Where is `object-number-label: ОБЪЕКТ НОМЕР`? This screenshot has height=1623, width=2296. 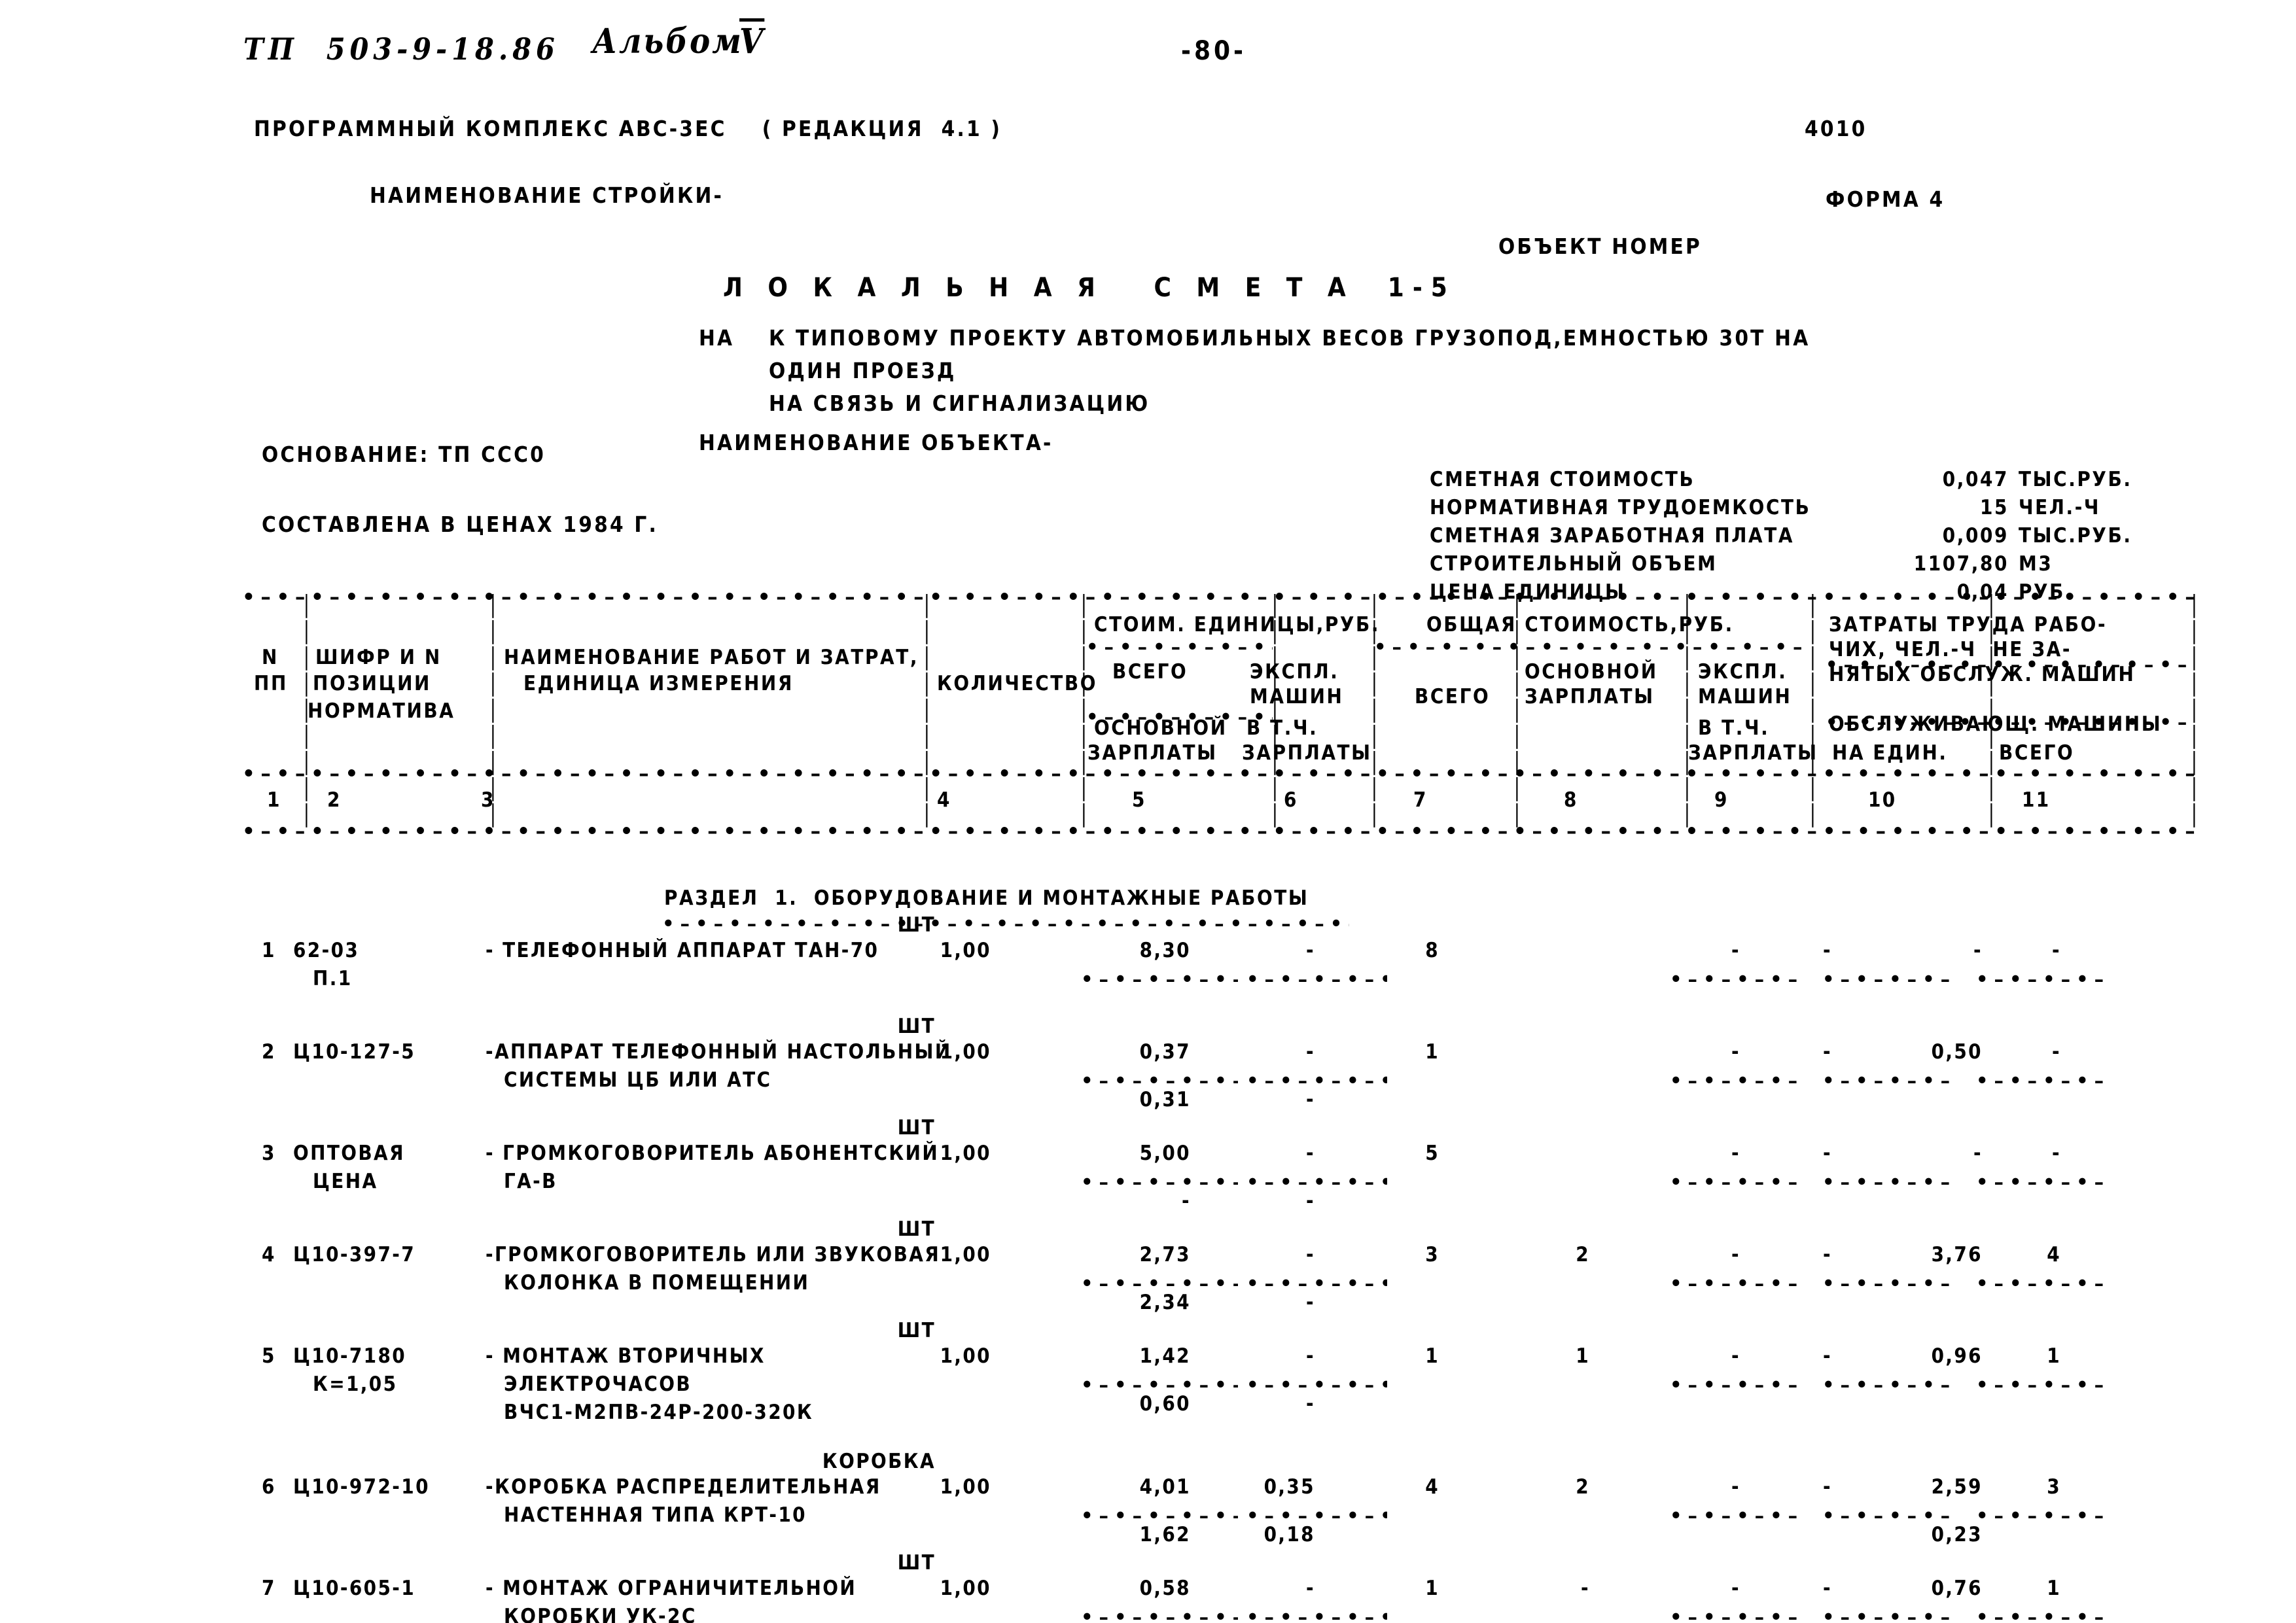 object-number-label: ОБЪЕКТ НОМЕР is located at coordinates (1600, 246).